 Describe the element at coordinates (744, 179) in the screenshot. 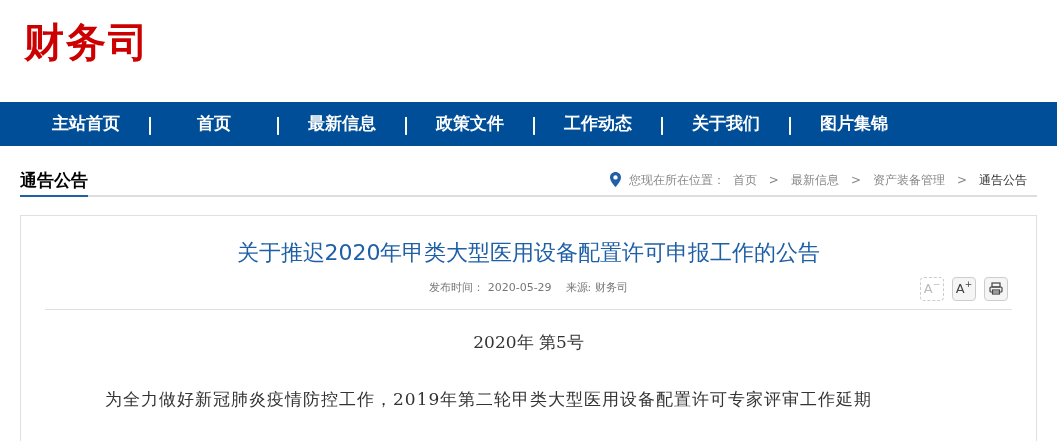

I see `breadcrumb-link: 首页` at that location.